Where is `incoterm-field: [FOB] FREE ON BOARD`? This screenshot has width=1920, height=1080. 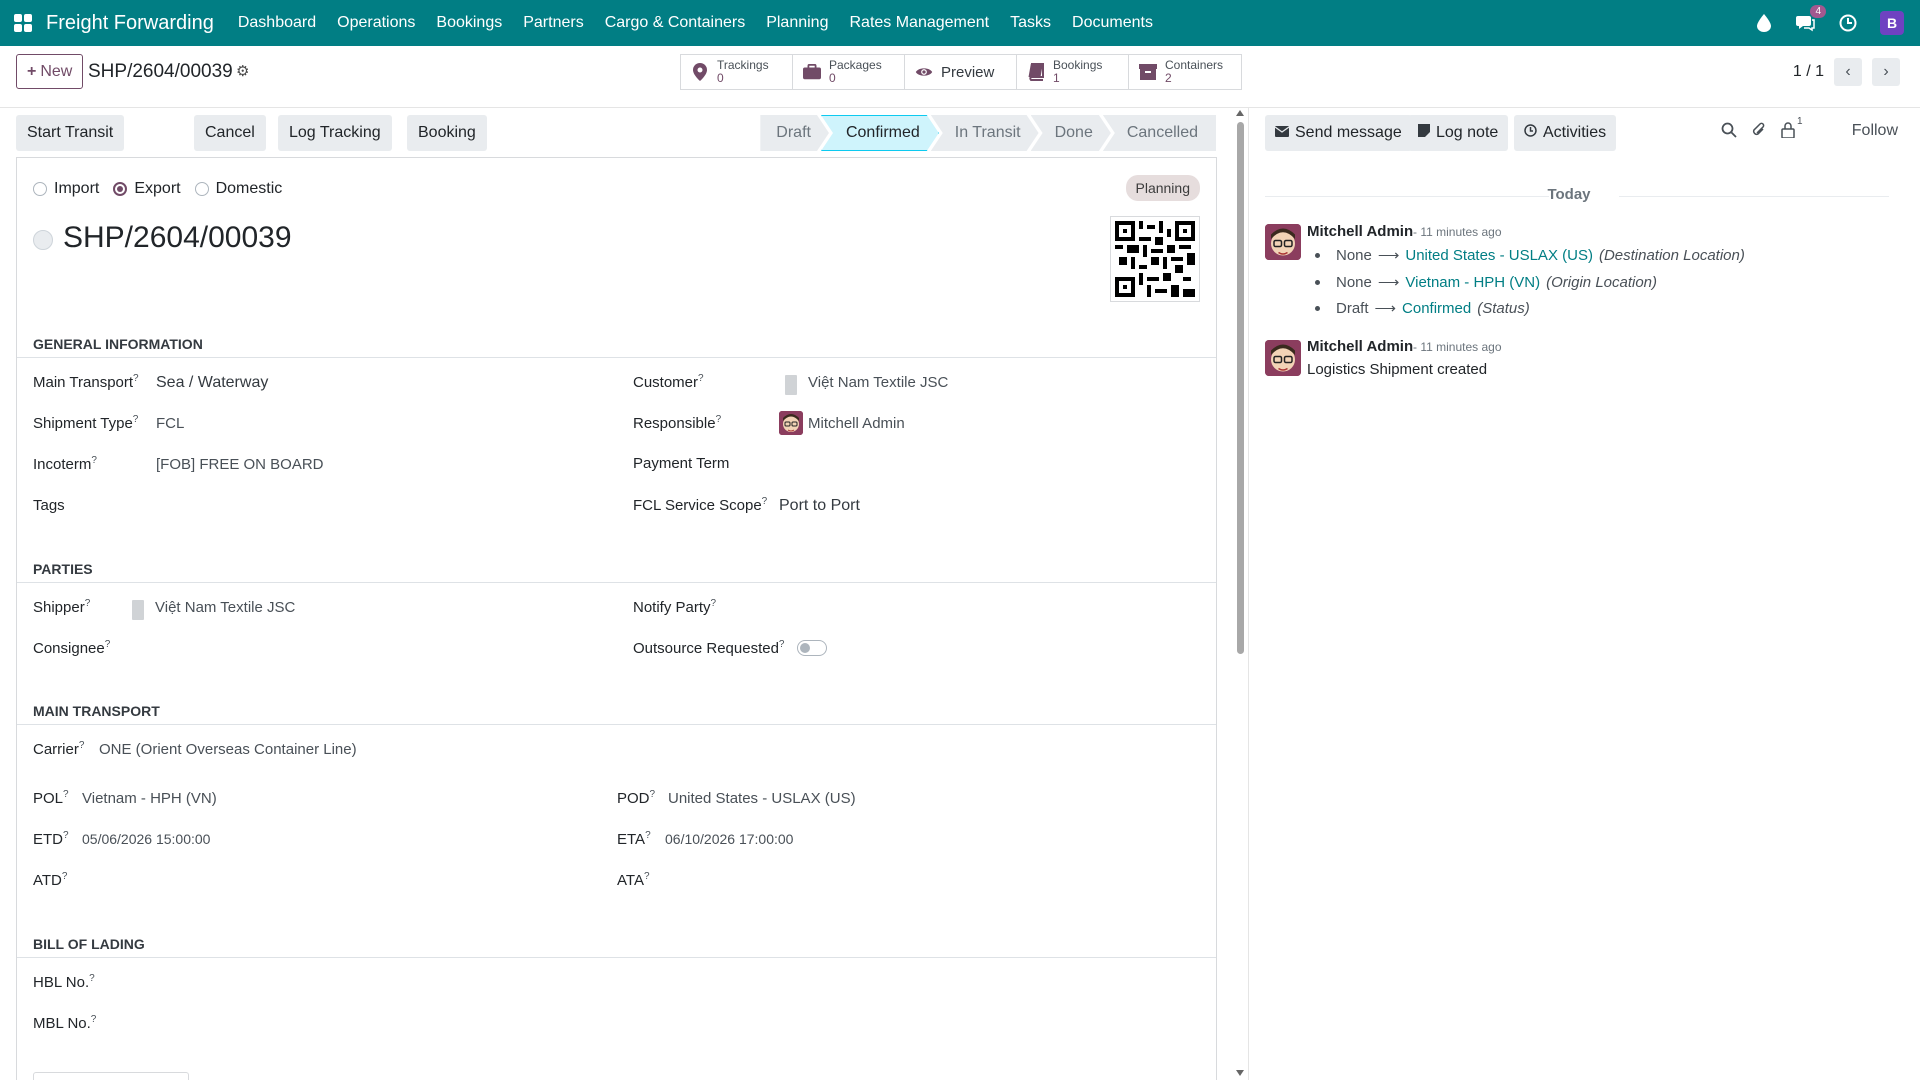 incoterm-field: [FOB] FREE ON BOARD is located at coordinates (240, 464).